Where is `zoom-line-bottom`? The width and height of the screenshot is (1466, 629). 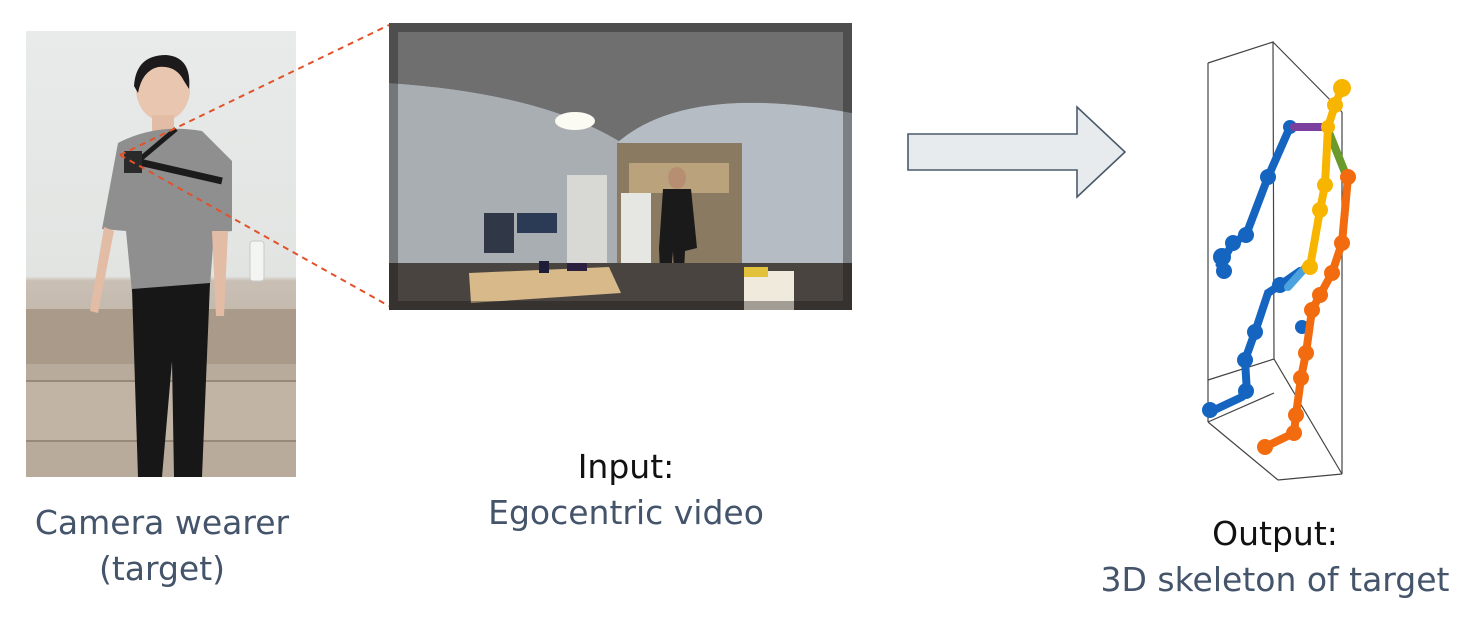 zoom-line-bottom is located at coordinates (254, 230).